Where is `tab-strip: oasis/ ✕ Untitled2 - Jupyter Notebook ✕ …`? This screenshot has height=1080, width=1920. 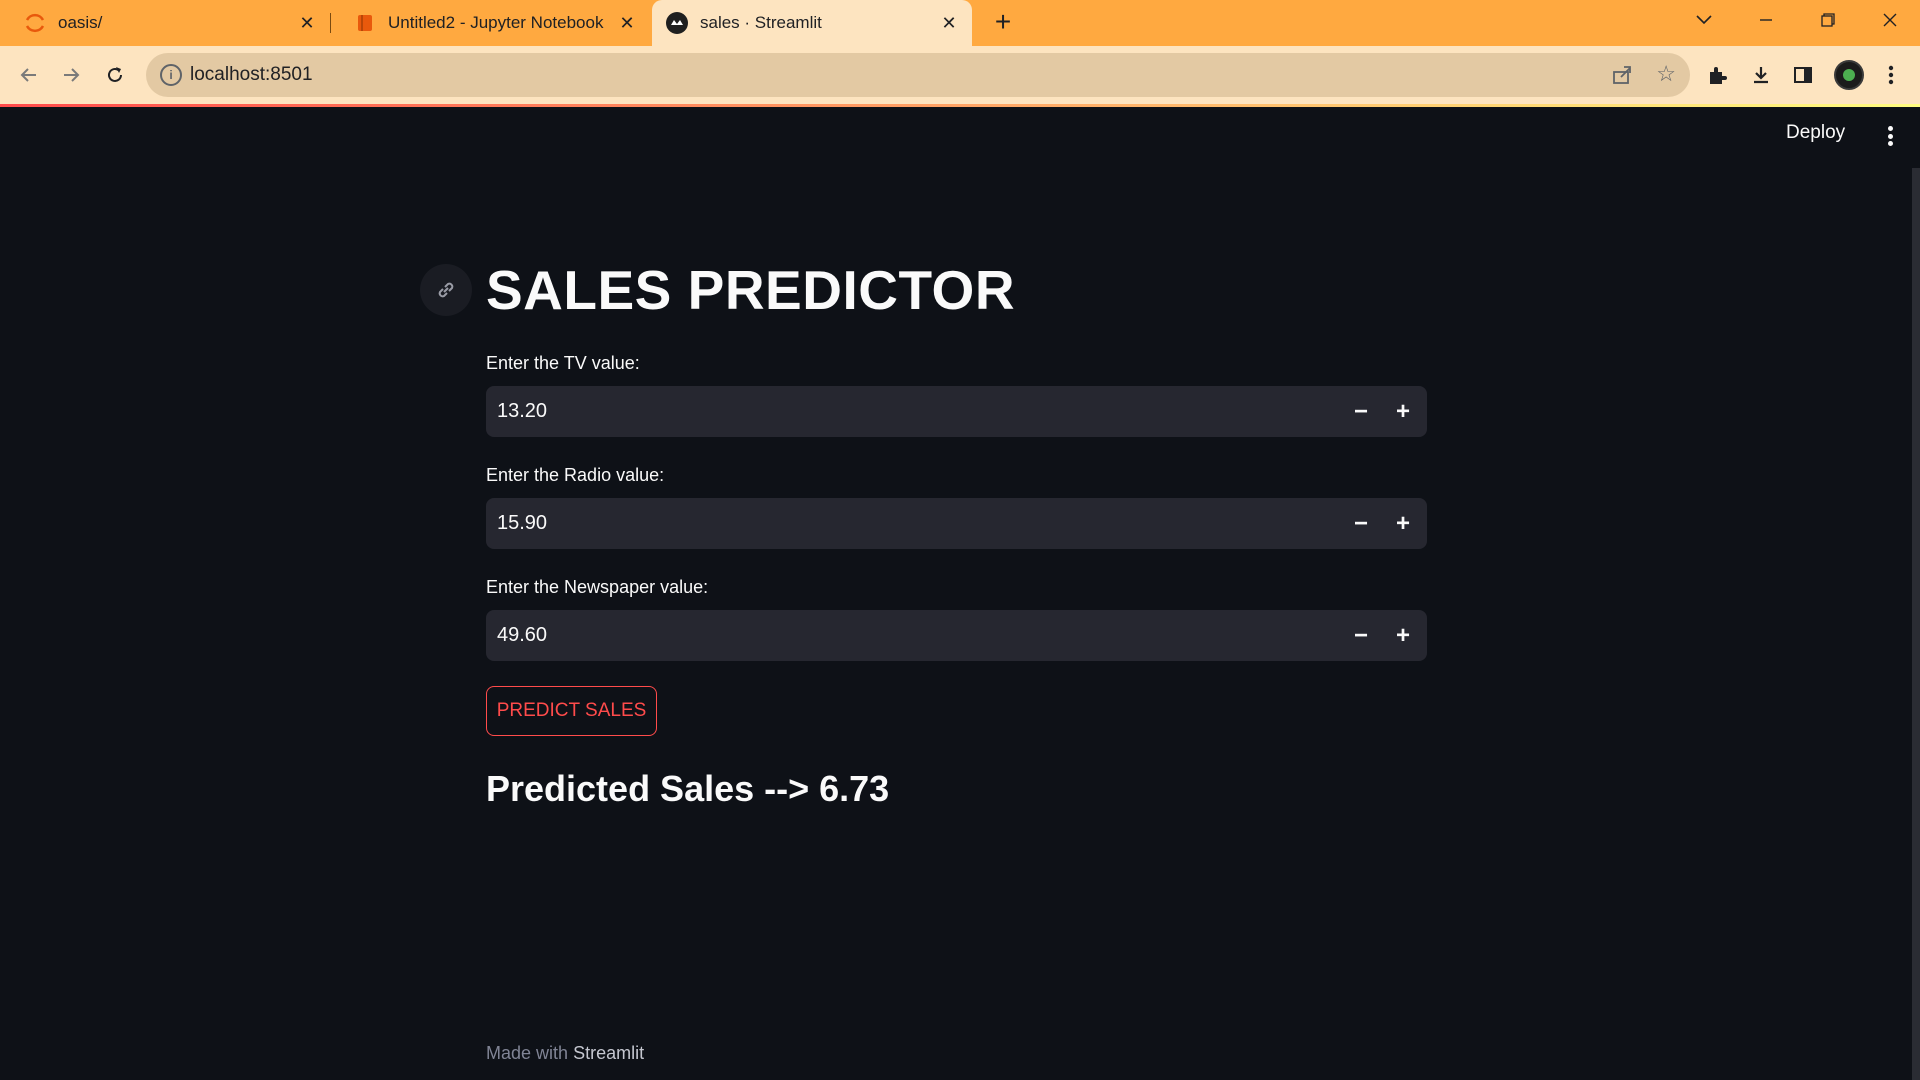
tab-strip: oasis/ ✕ Untitled2 - Jupyter Notebook ✕ … is located at coordinates (960, 23).